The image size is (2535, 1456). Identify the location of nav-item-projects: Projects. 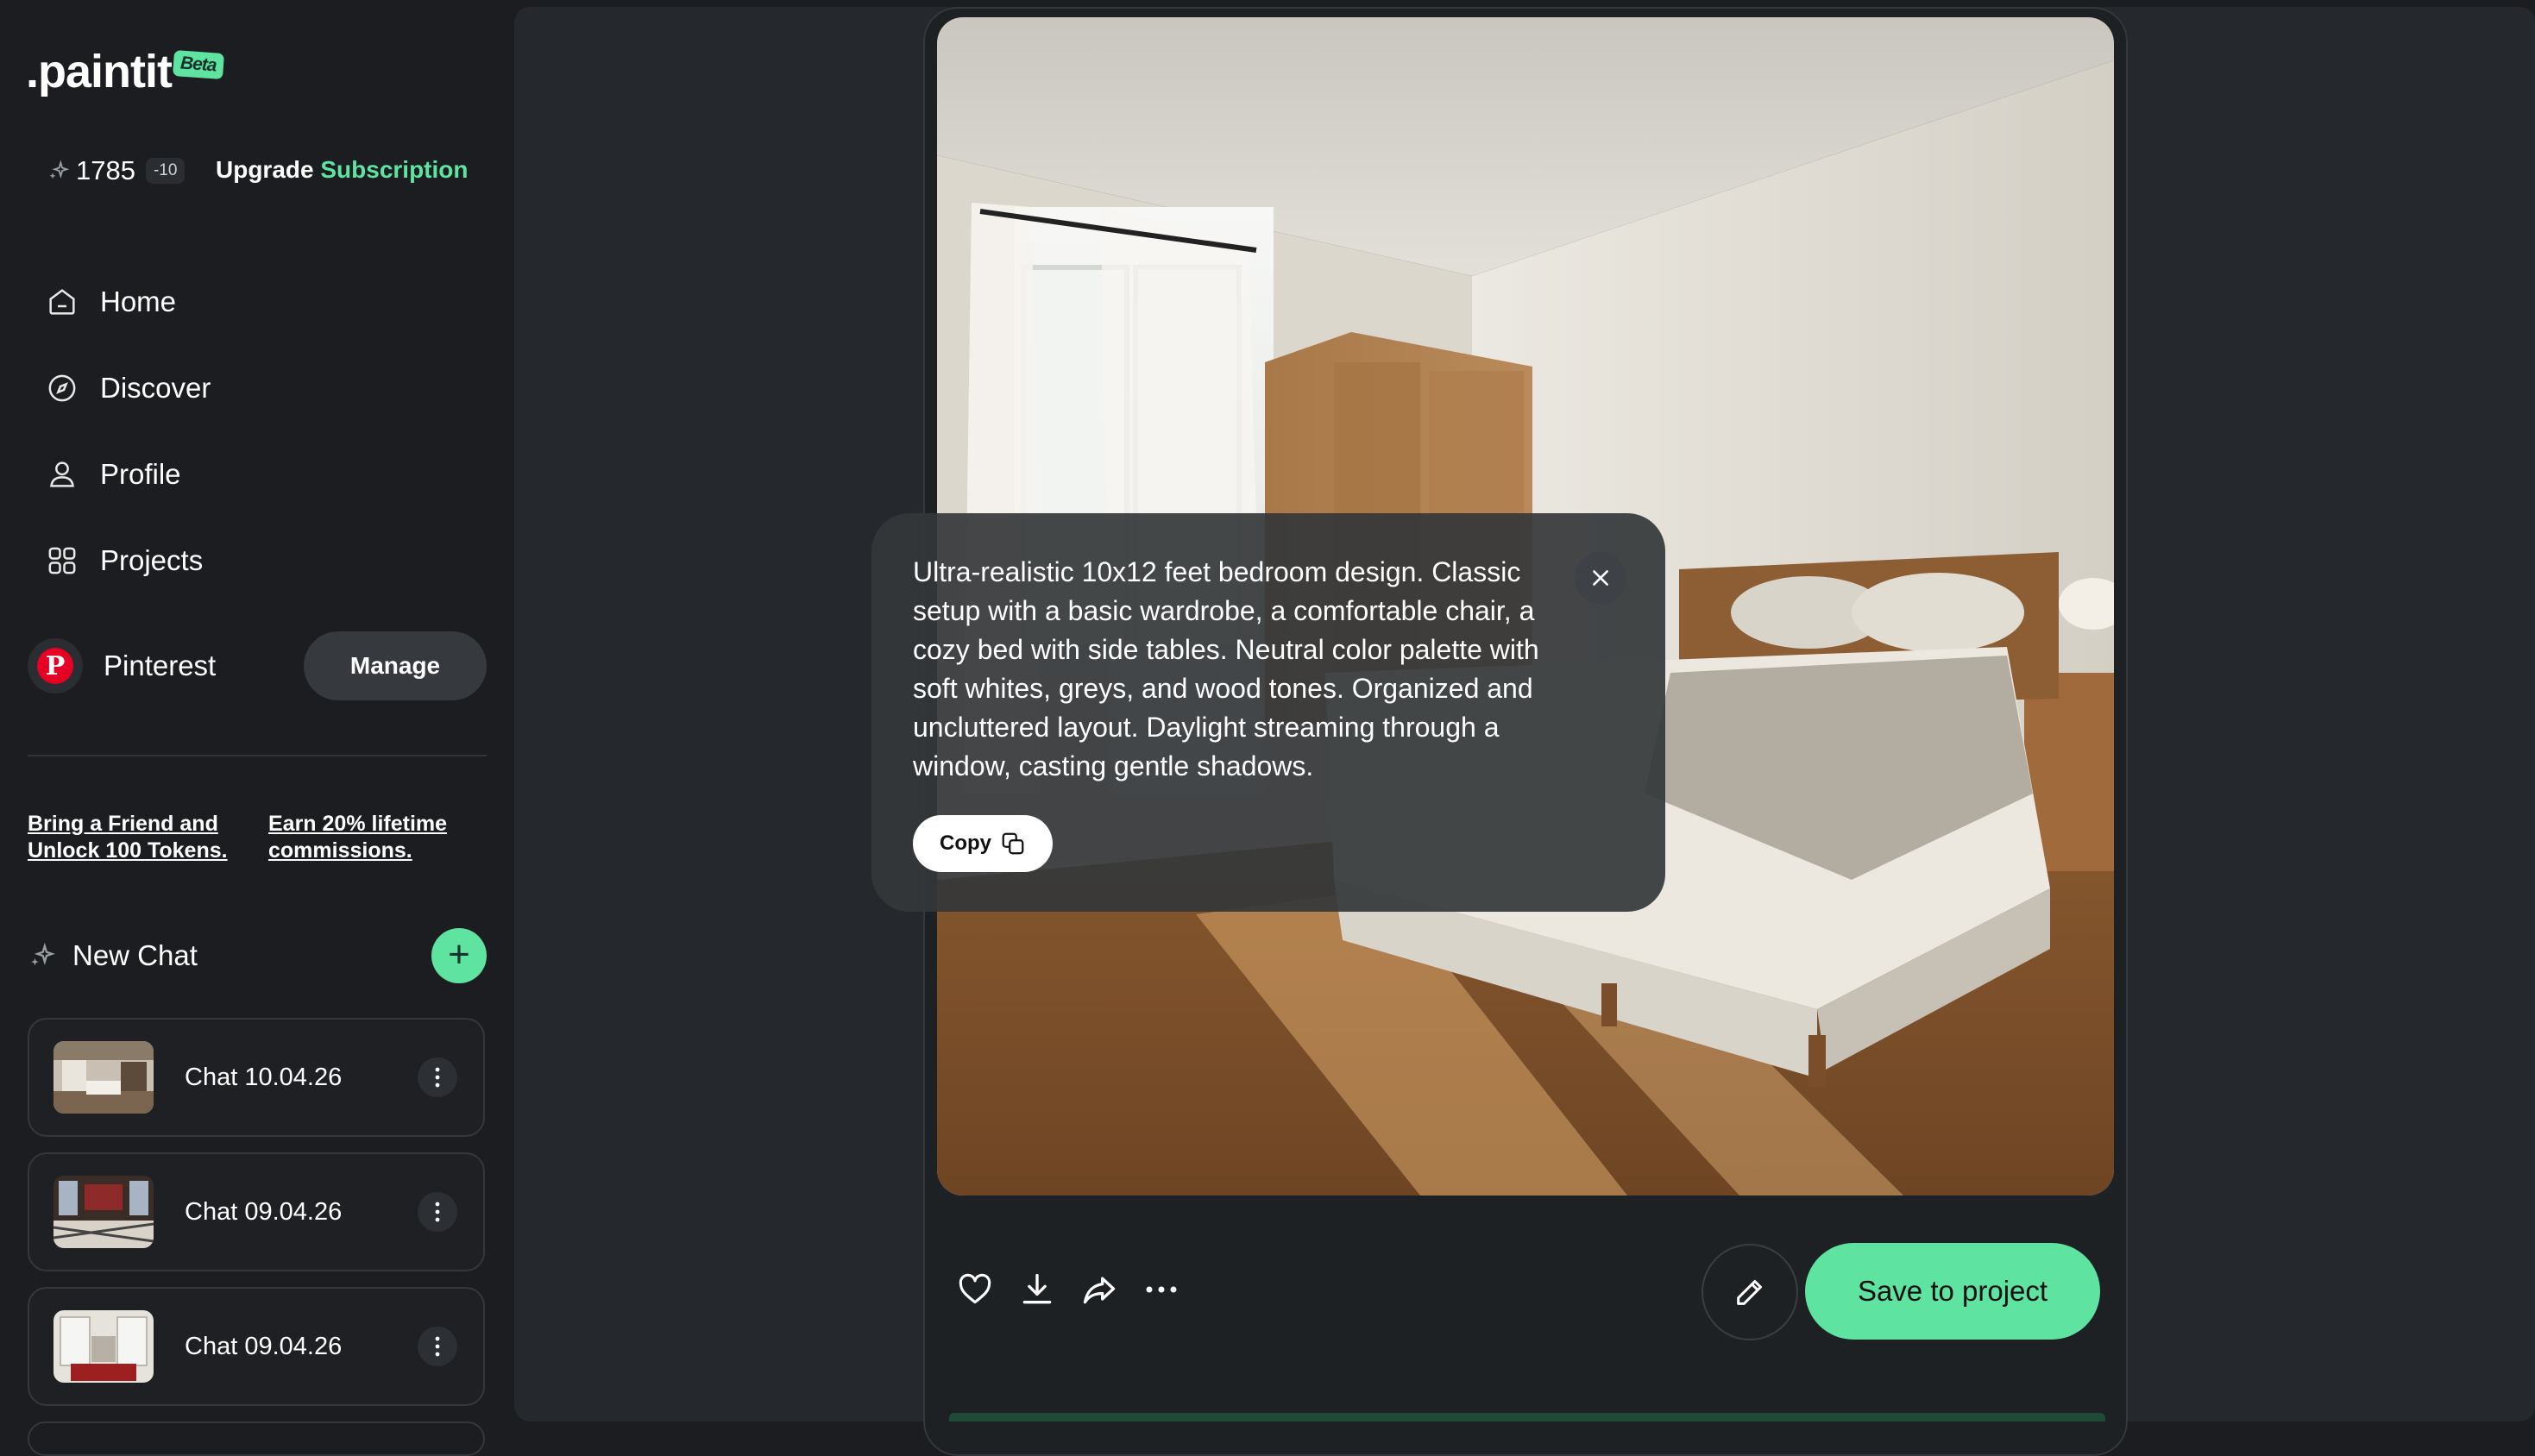
(128, 561).